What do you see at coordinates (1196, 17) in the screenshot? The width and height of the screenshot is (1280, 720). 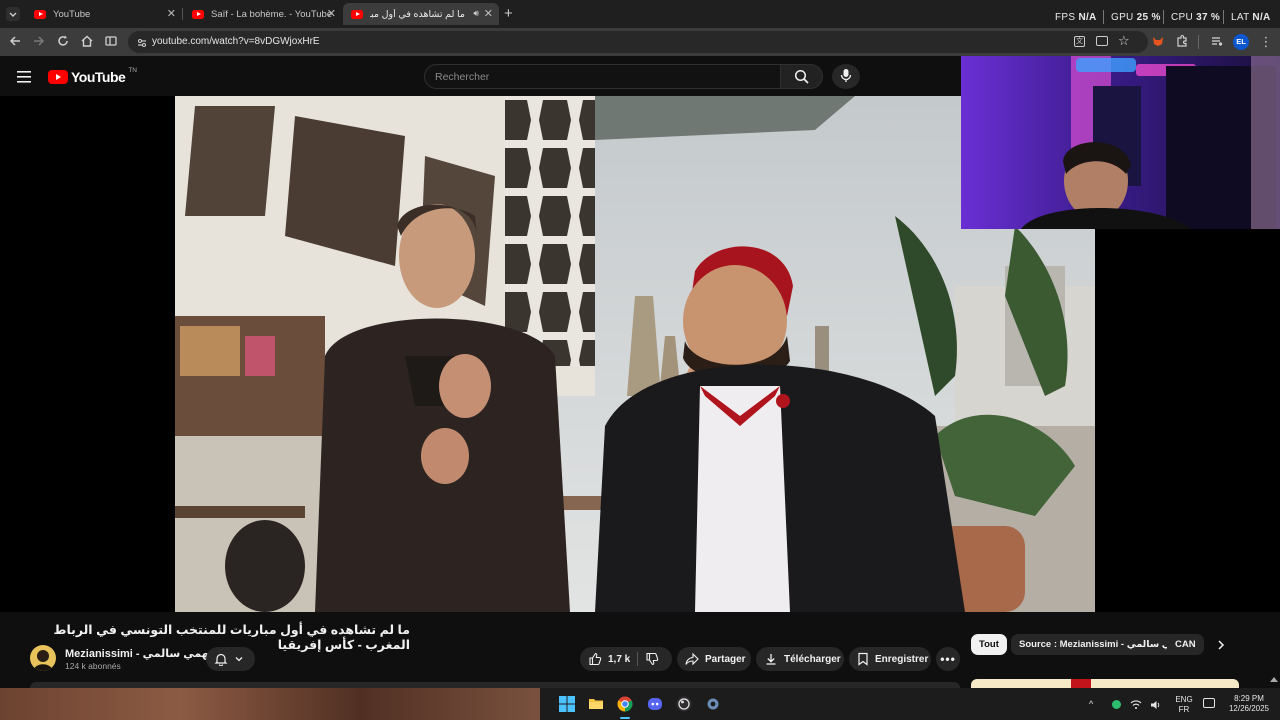 I see `cpu-stat: CPU 37 %` at bounding box center [1196, 17].